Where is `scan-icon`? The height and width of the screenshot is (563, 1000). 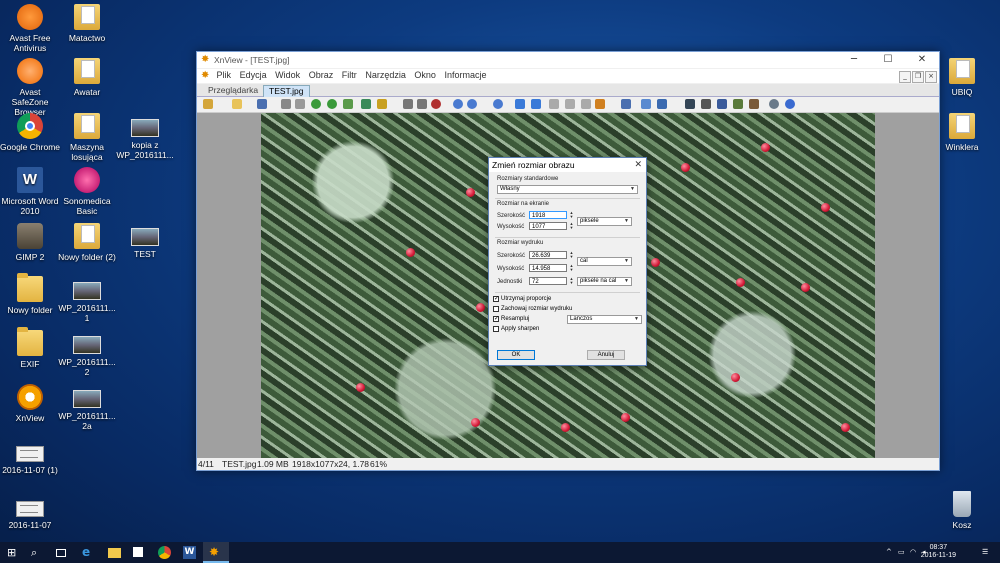 scan-icon is located at coordinates (722, 104).